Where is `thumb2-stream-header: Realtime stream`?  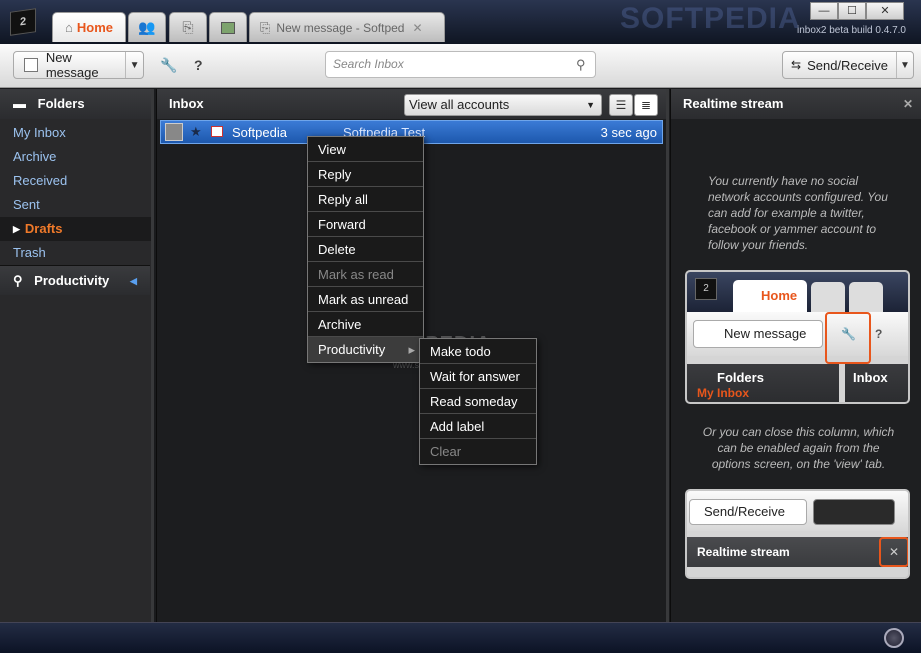 thumb2-stream-header: Realtime stream is located at coordinates (797, 552).